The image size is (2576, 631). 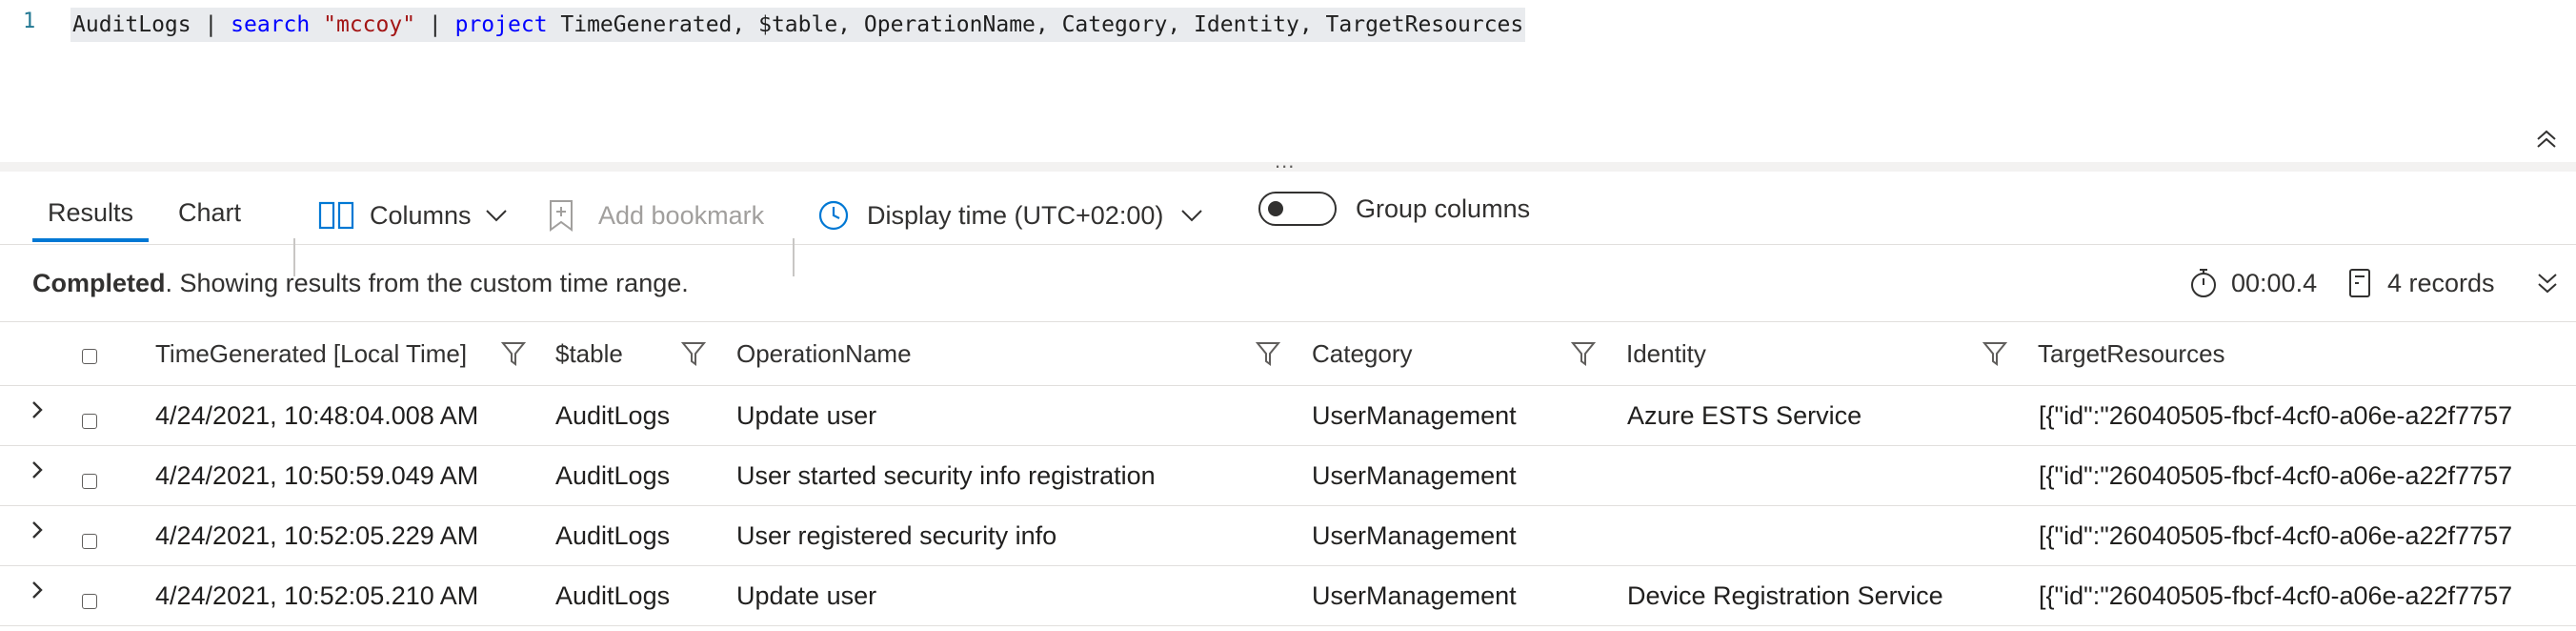 What do you see at coordinates (2203, 283) in the screenshot?
I see `stopwatch-icon` at bounding box center [2203, 283].